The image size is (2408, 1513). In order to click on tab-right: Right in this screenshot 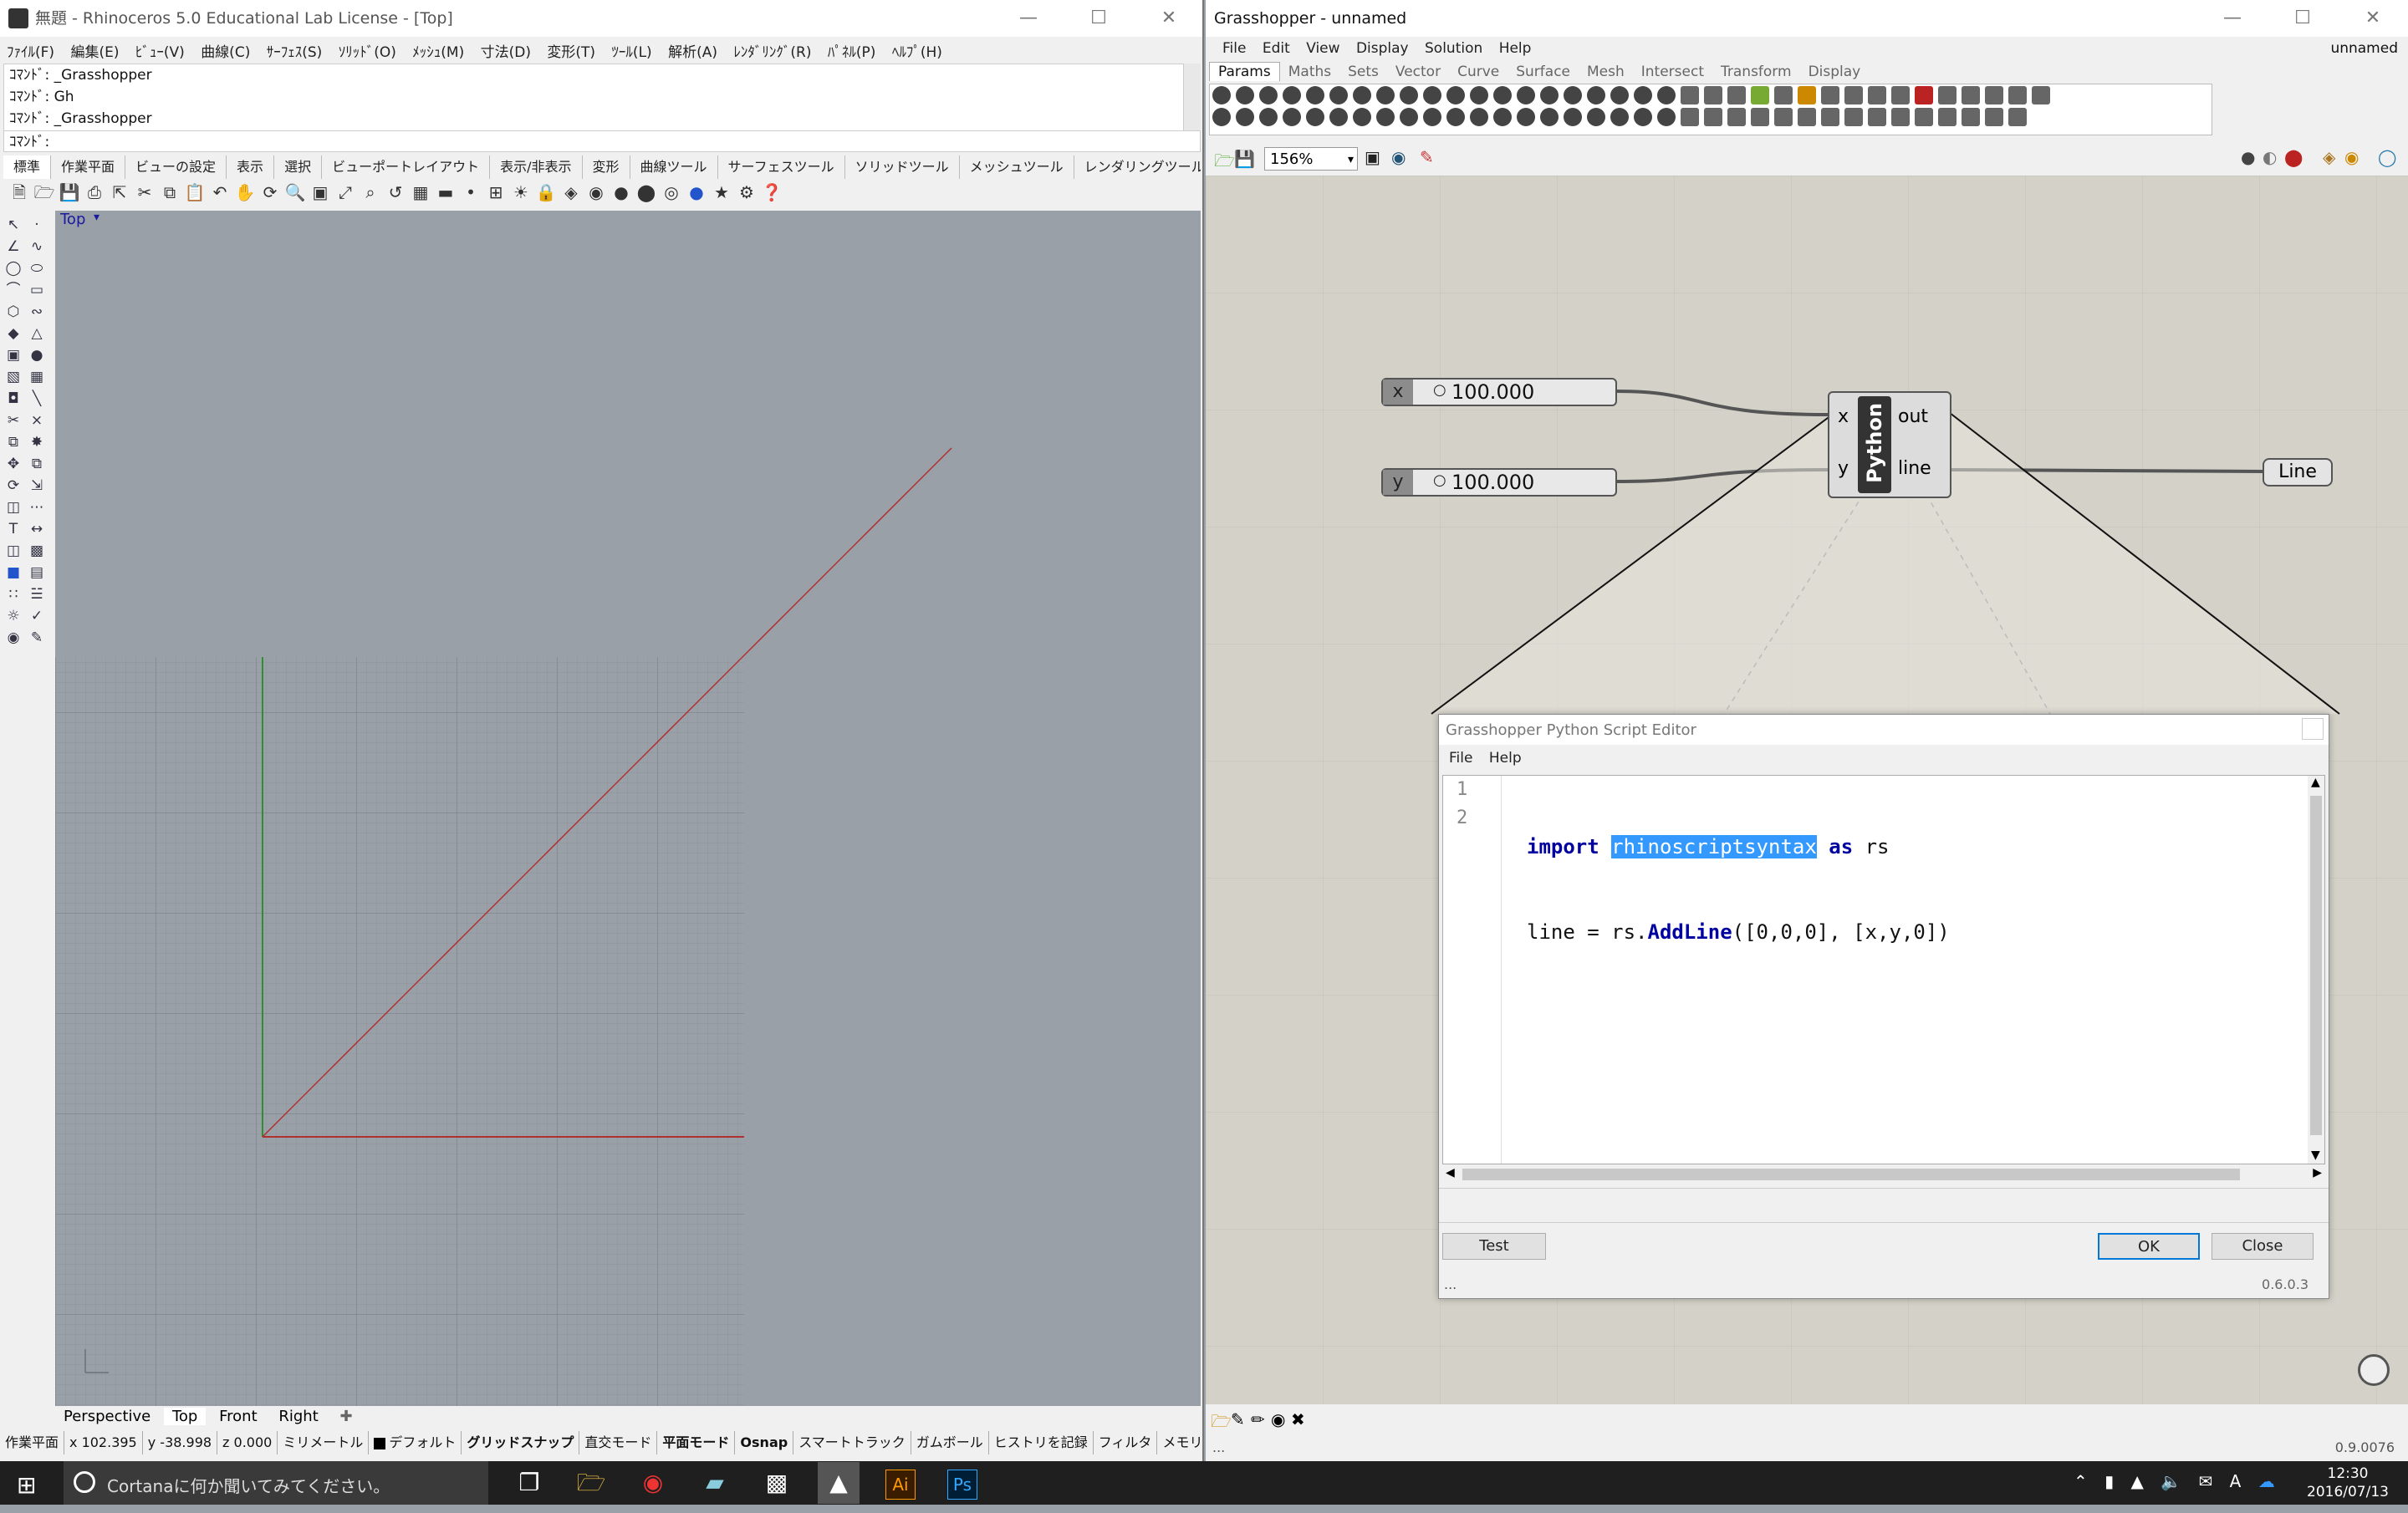, I will do `click(298, 1416)`.